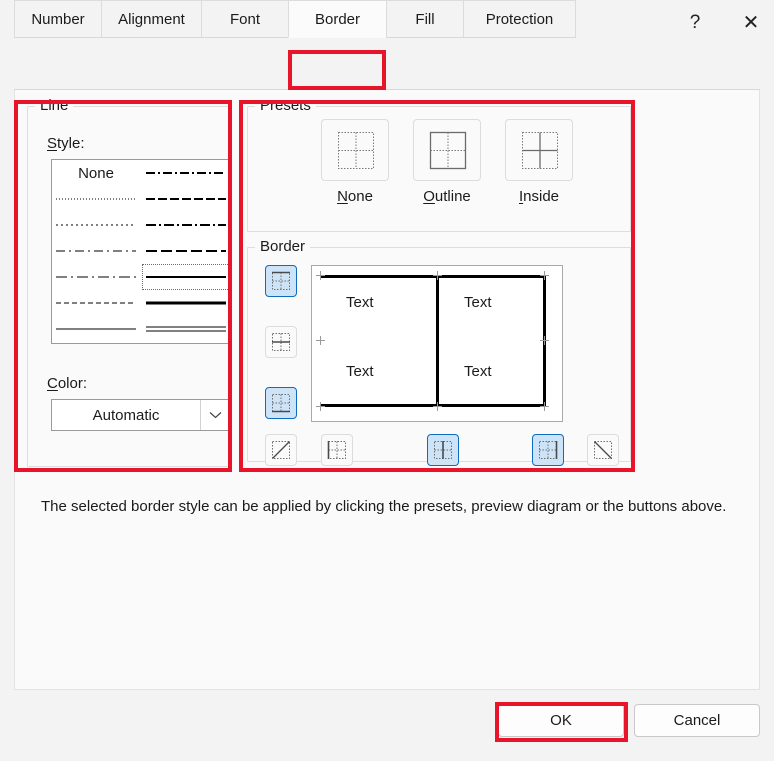  I want to click on line-style-dashed-large, so click(186, 251).